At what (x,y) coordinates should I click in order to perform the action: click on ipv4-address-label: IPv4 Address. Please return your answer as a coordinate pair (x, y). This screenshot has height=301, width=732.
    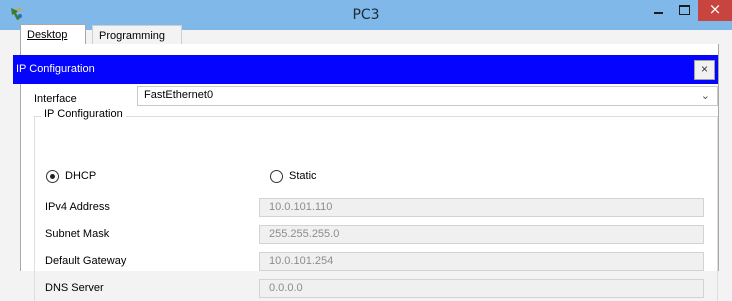
    Looking at the image, I should click on (77, 207).